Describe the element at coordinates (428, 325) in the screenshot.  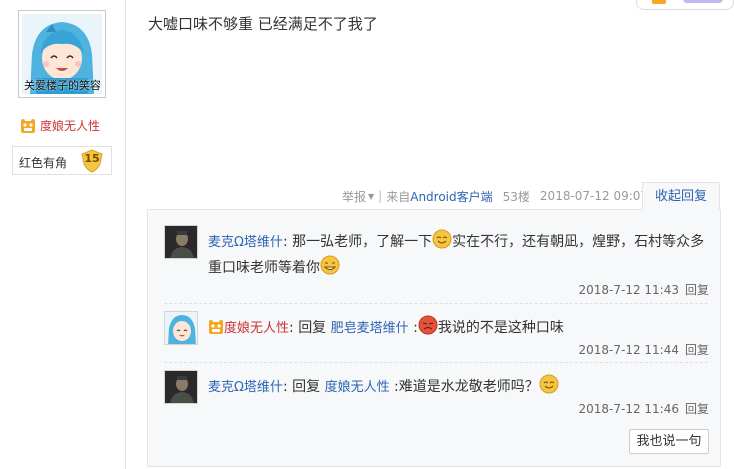
I see `angry-emoji-icon` at that location.